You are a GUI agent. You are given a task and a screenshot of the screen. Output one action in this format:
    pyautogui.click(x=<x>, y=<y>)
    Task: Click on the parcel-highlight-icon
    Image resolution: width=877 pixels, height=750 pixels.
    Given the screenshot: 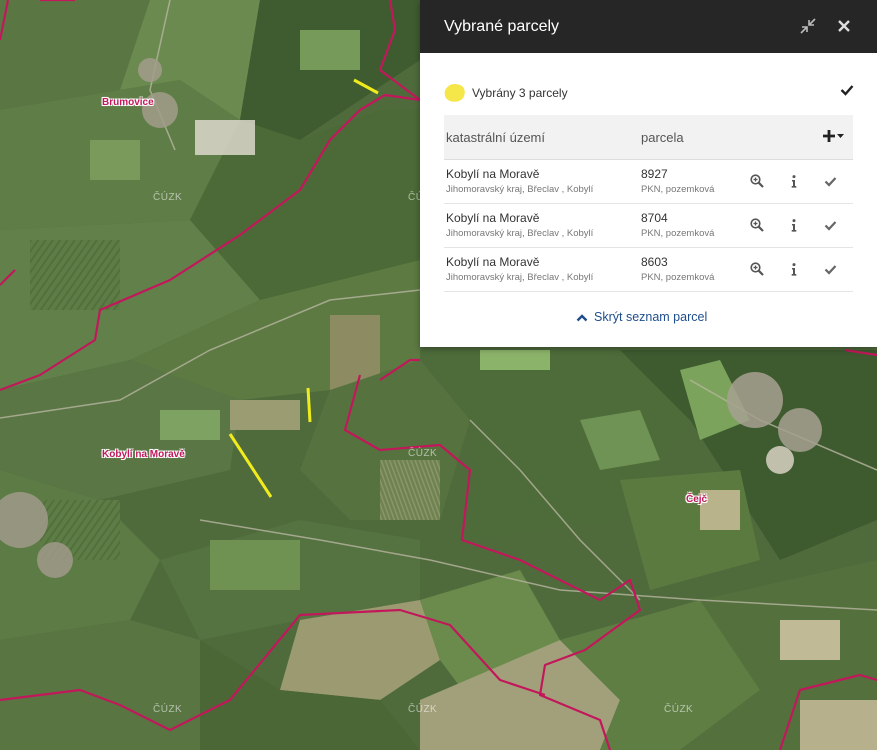 What is the action you would take?
    pyautogui.click(x=454, y=92)
    